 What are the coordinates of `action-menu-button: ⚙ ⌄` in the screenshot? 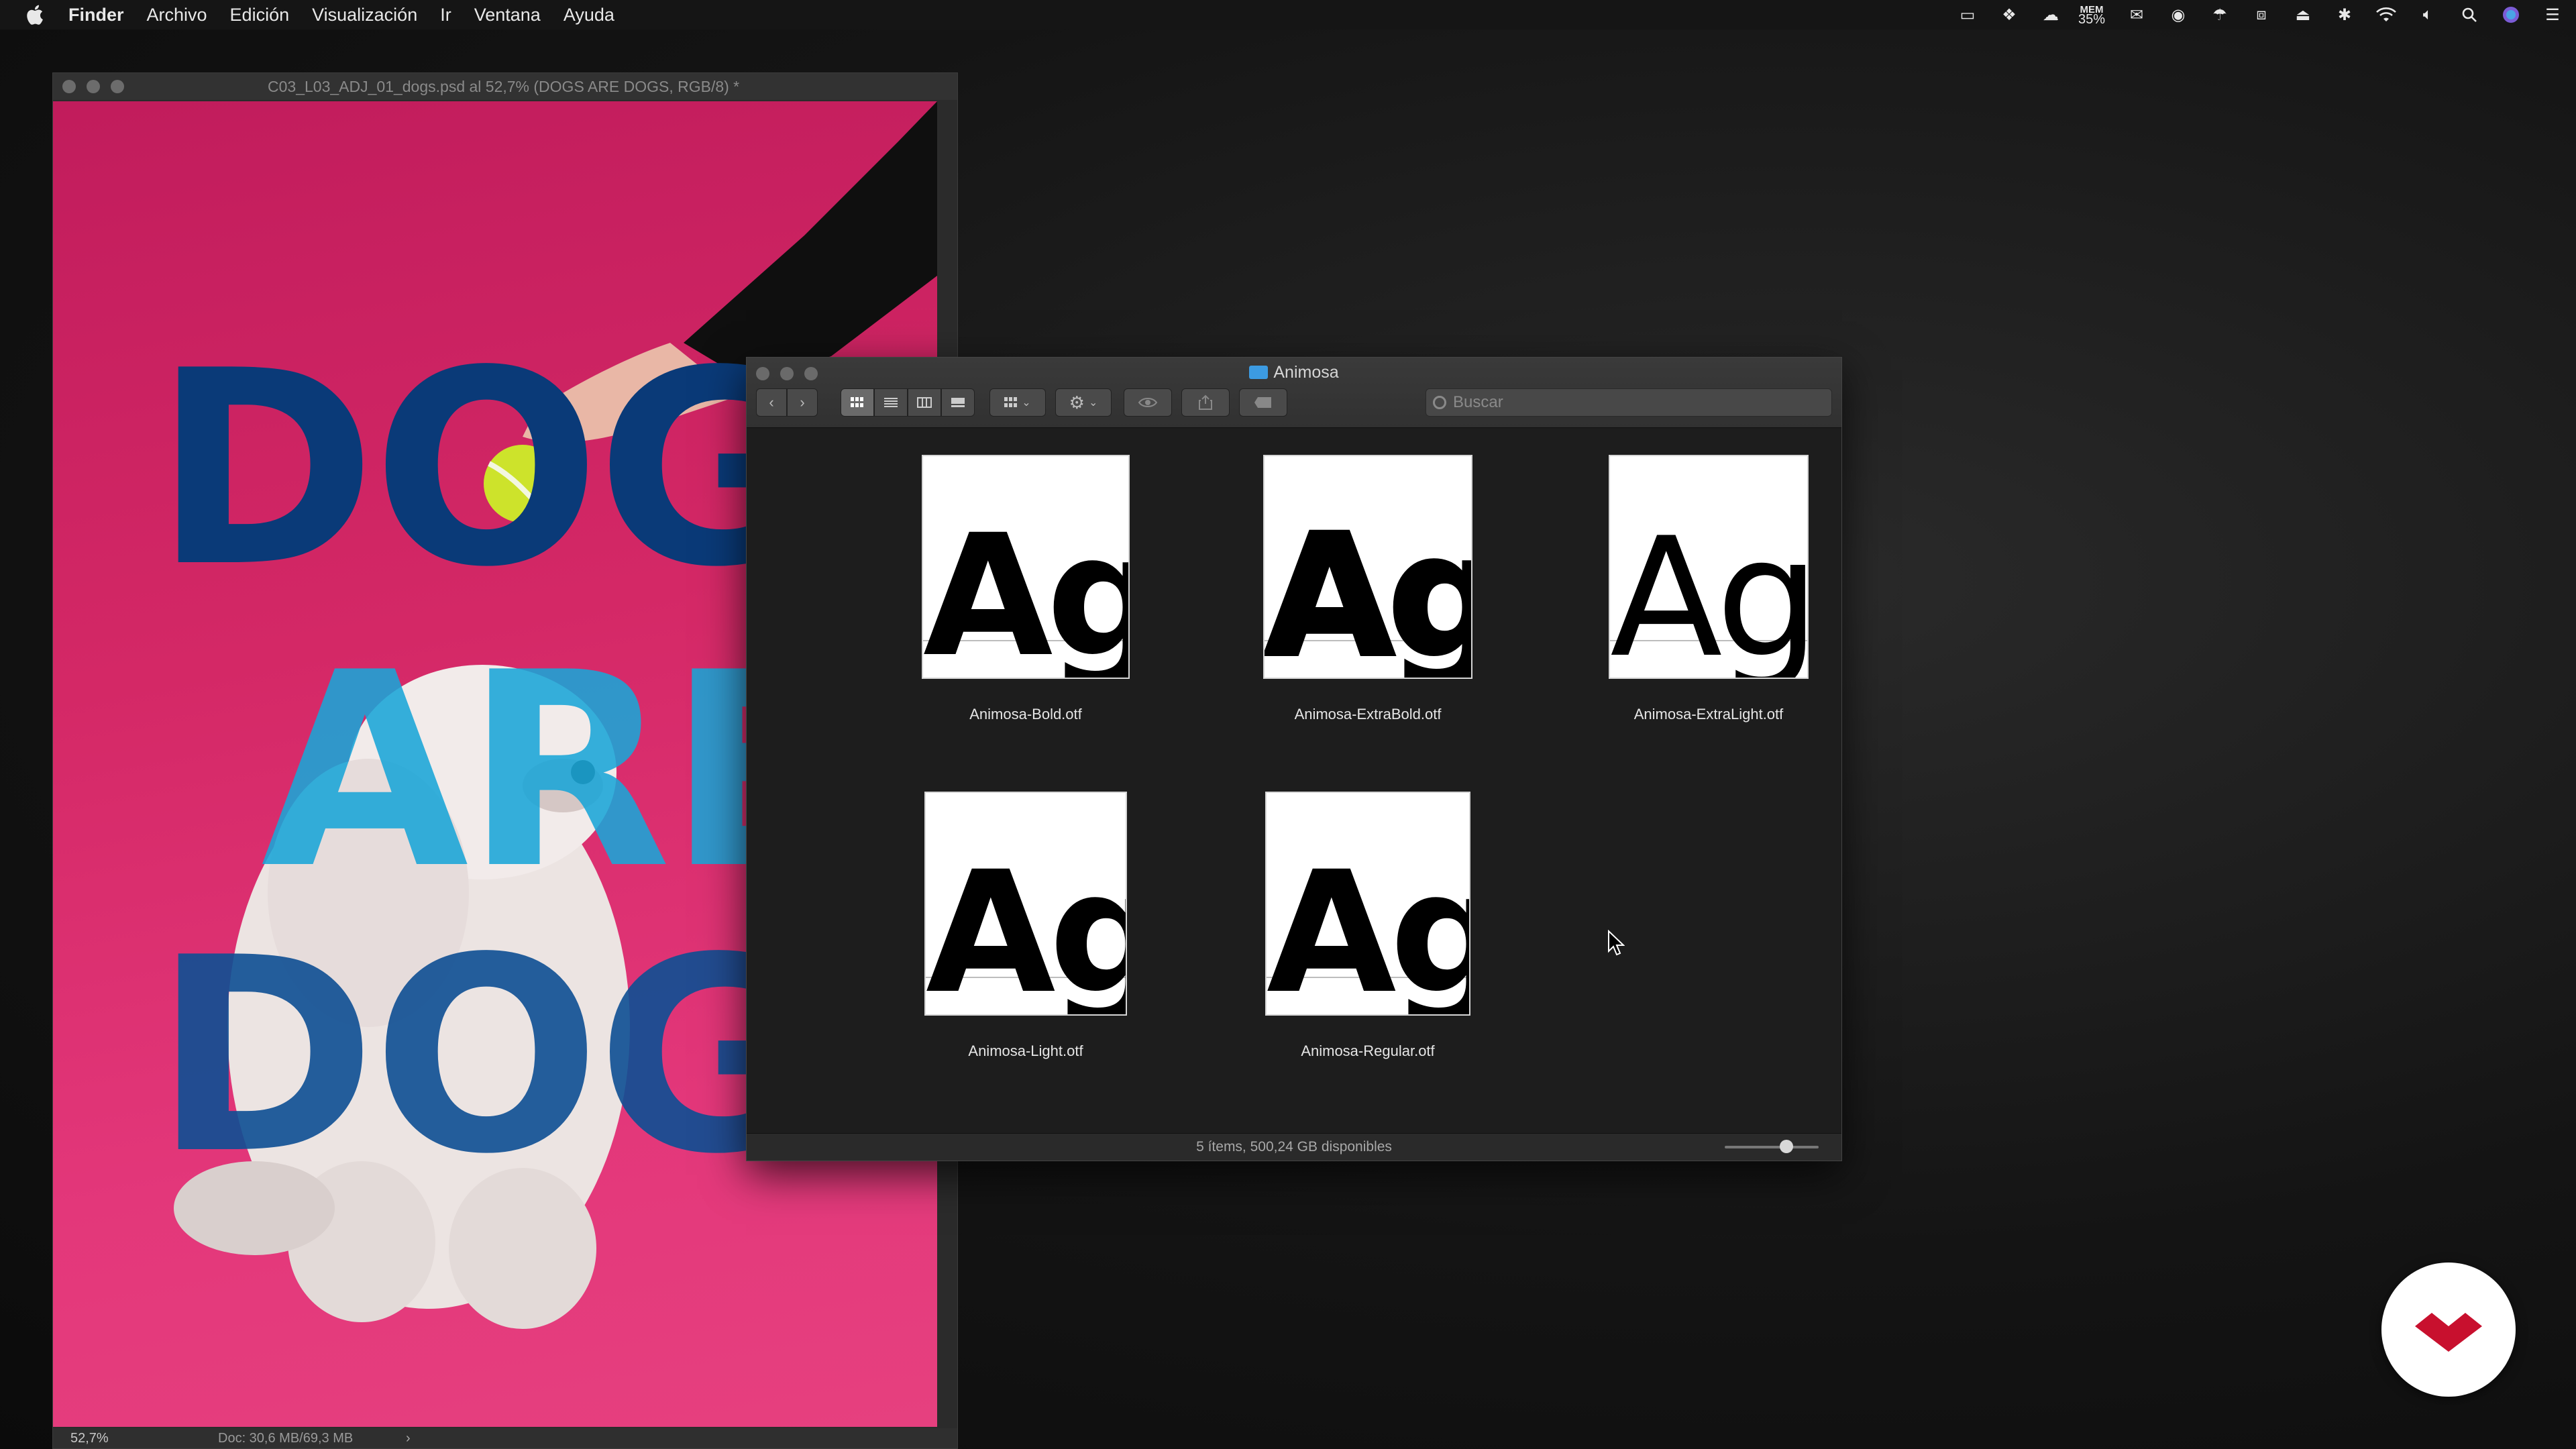 It's located at (1083, 402).